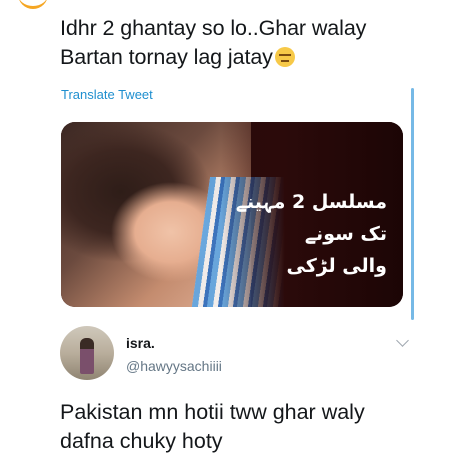 This screenshot has height=458, width=450. I want to click on reply-handle: @hawyysachiiii, so click(174, 366).